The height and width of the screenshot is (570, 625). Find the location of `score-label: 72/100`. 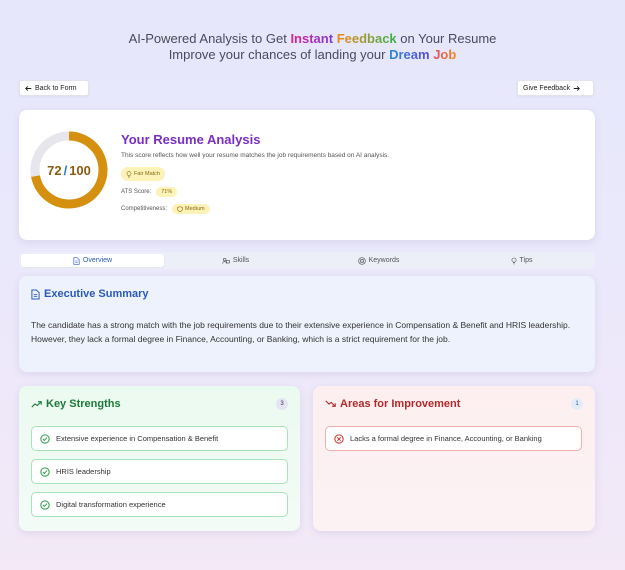

score-label: 72/100 is located at coordinates (69, 170).